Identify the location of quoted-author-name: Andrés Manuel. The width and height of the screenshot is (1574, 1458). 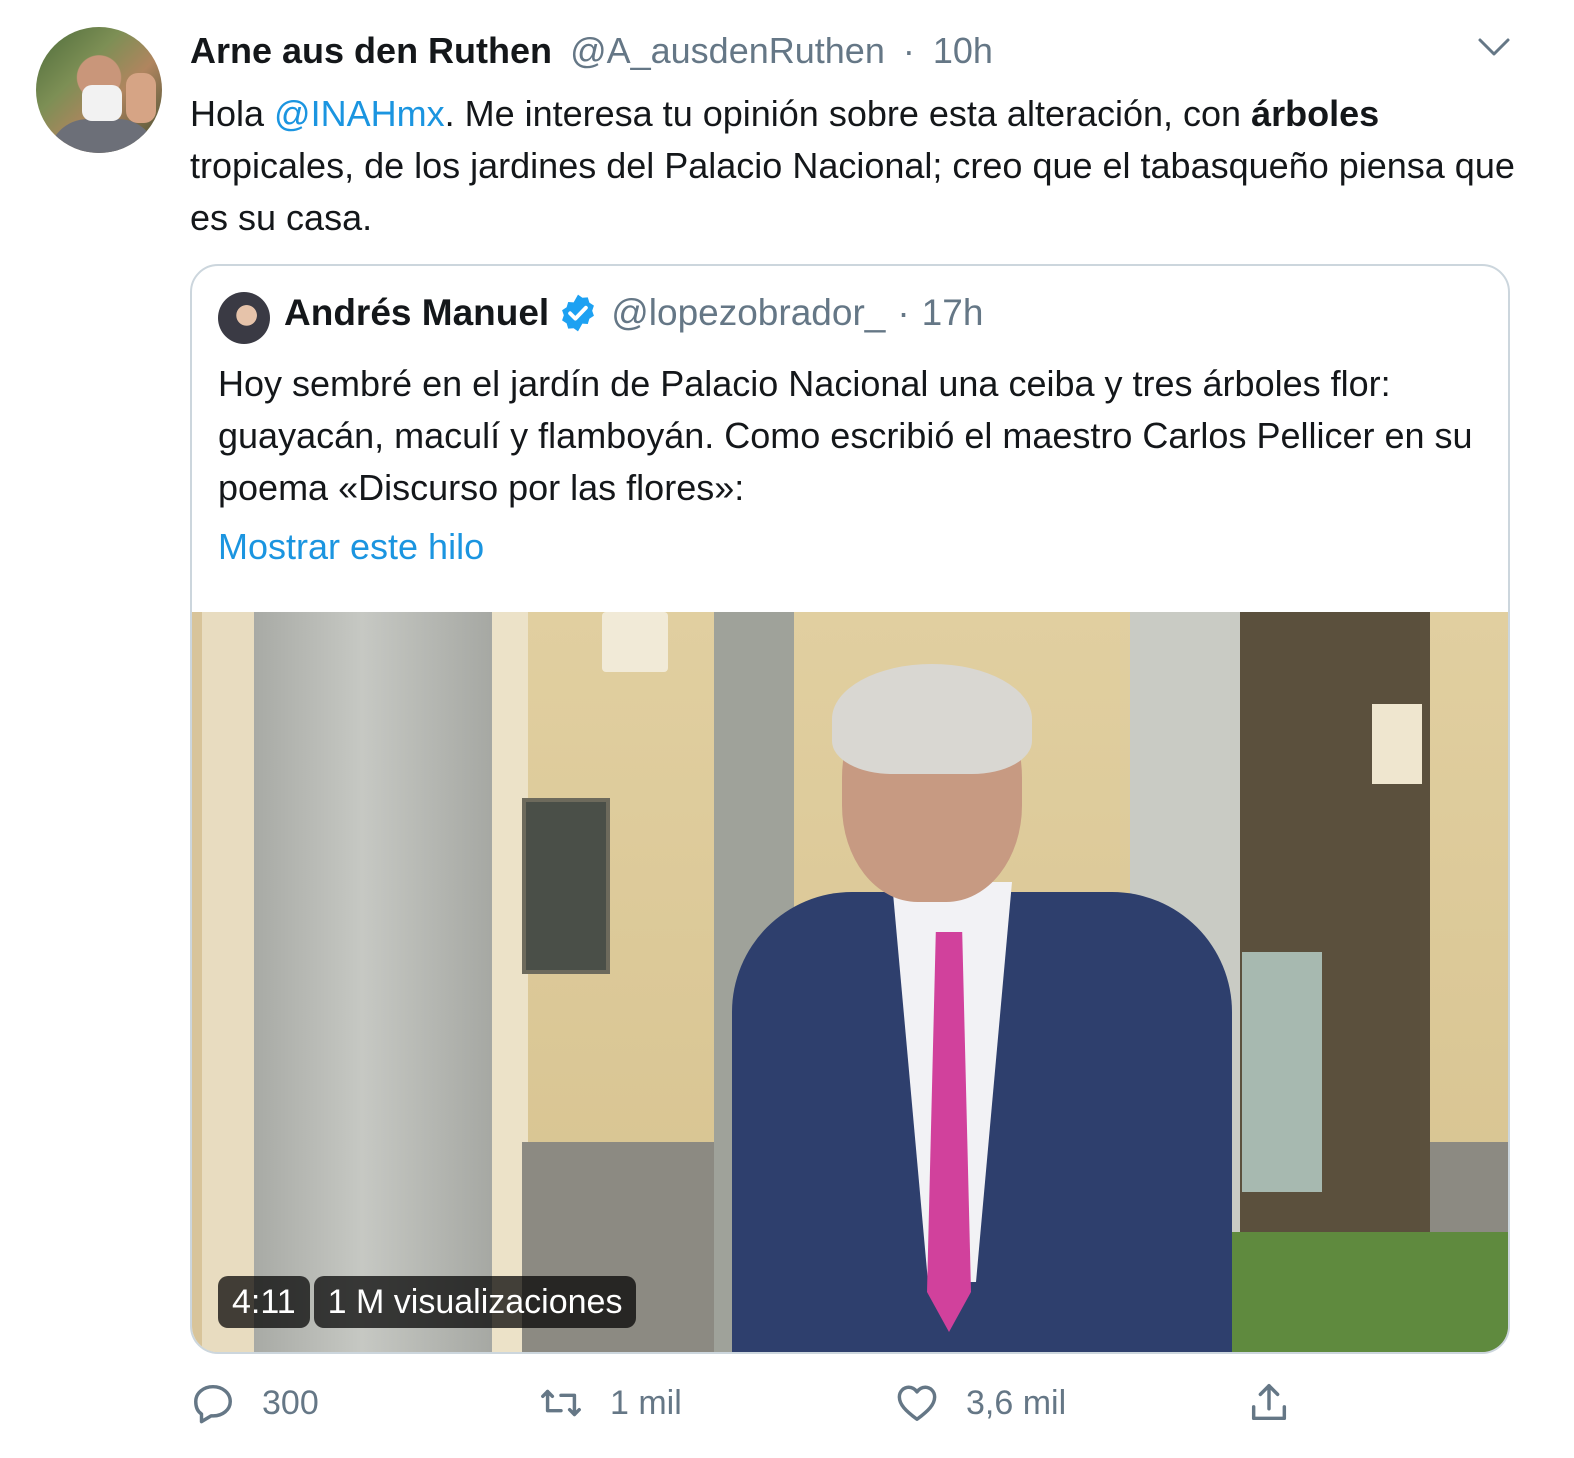
(417, 312).